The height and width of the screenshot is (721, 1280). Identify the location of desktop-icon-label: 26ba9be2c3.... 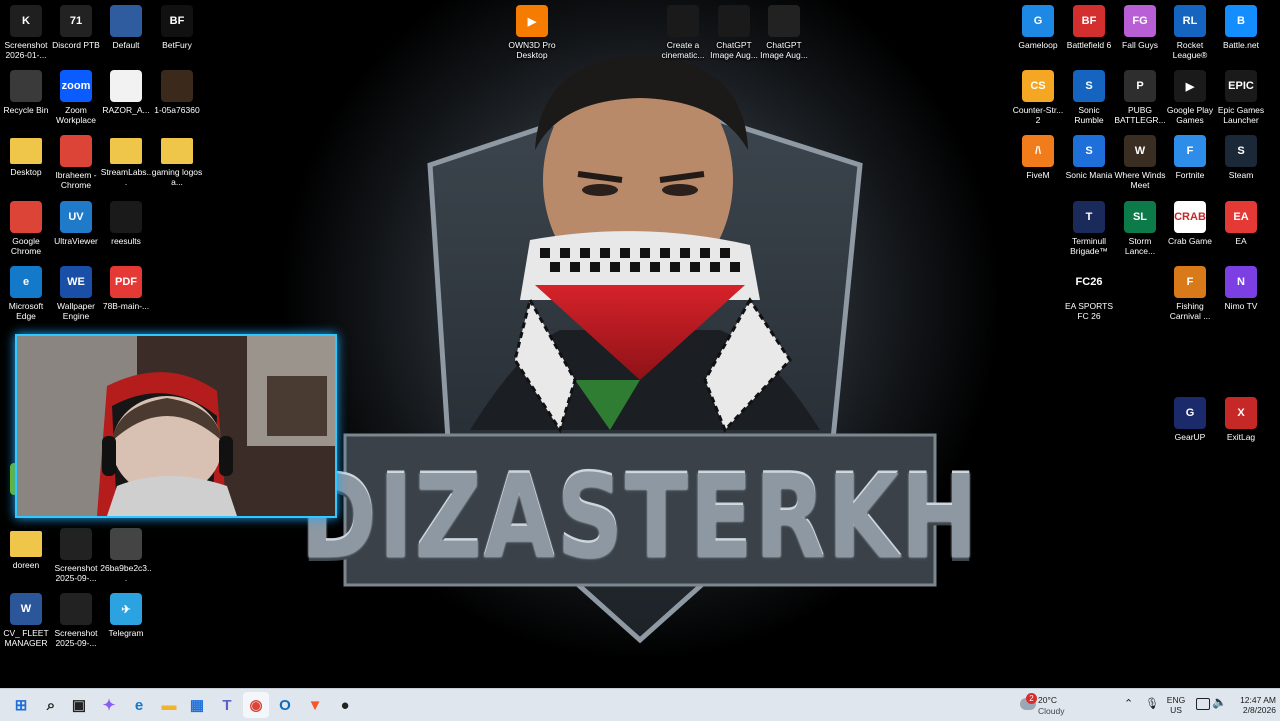
(126, 573).